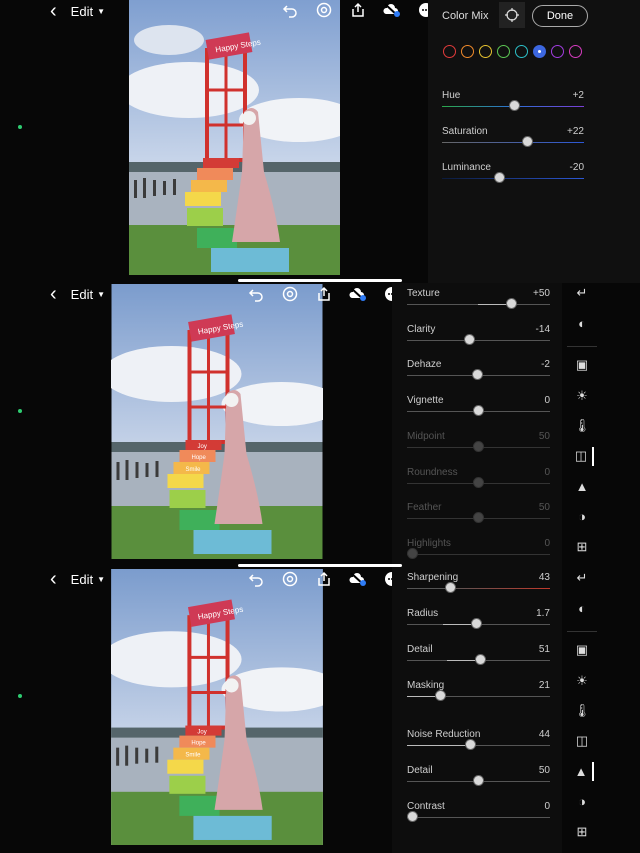  I want to click on step-label: Smile, so click(193, 756).